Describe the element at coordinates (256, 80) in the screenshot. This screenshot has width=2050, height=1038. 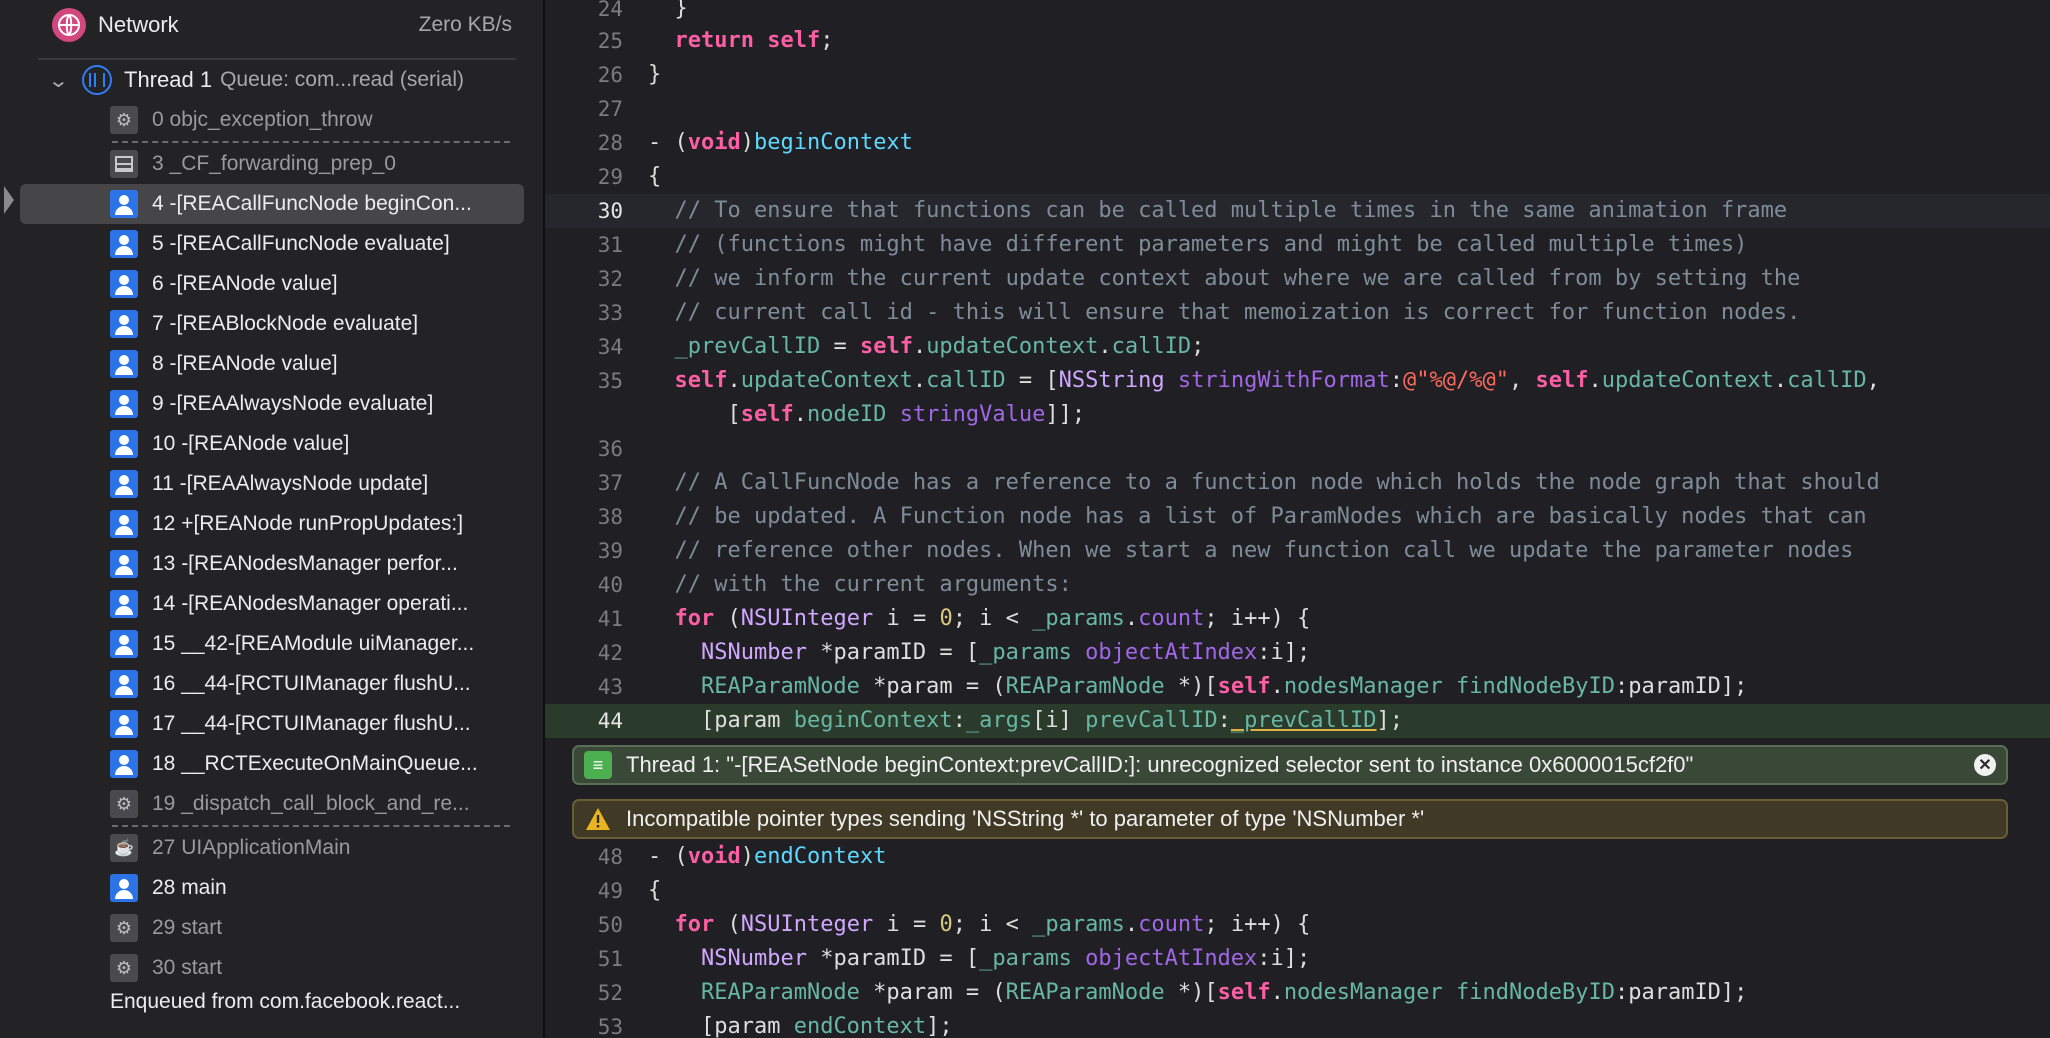
I see `thread-row: ⌄ Thread 1 Queue: com...read (serial)` at that location.